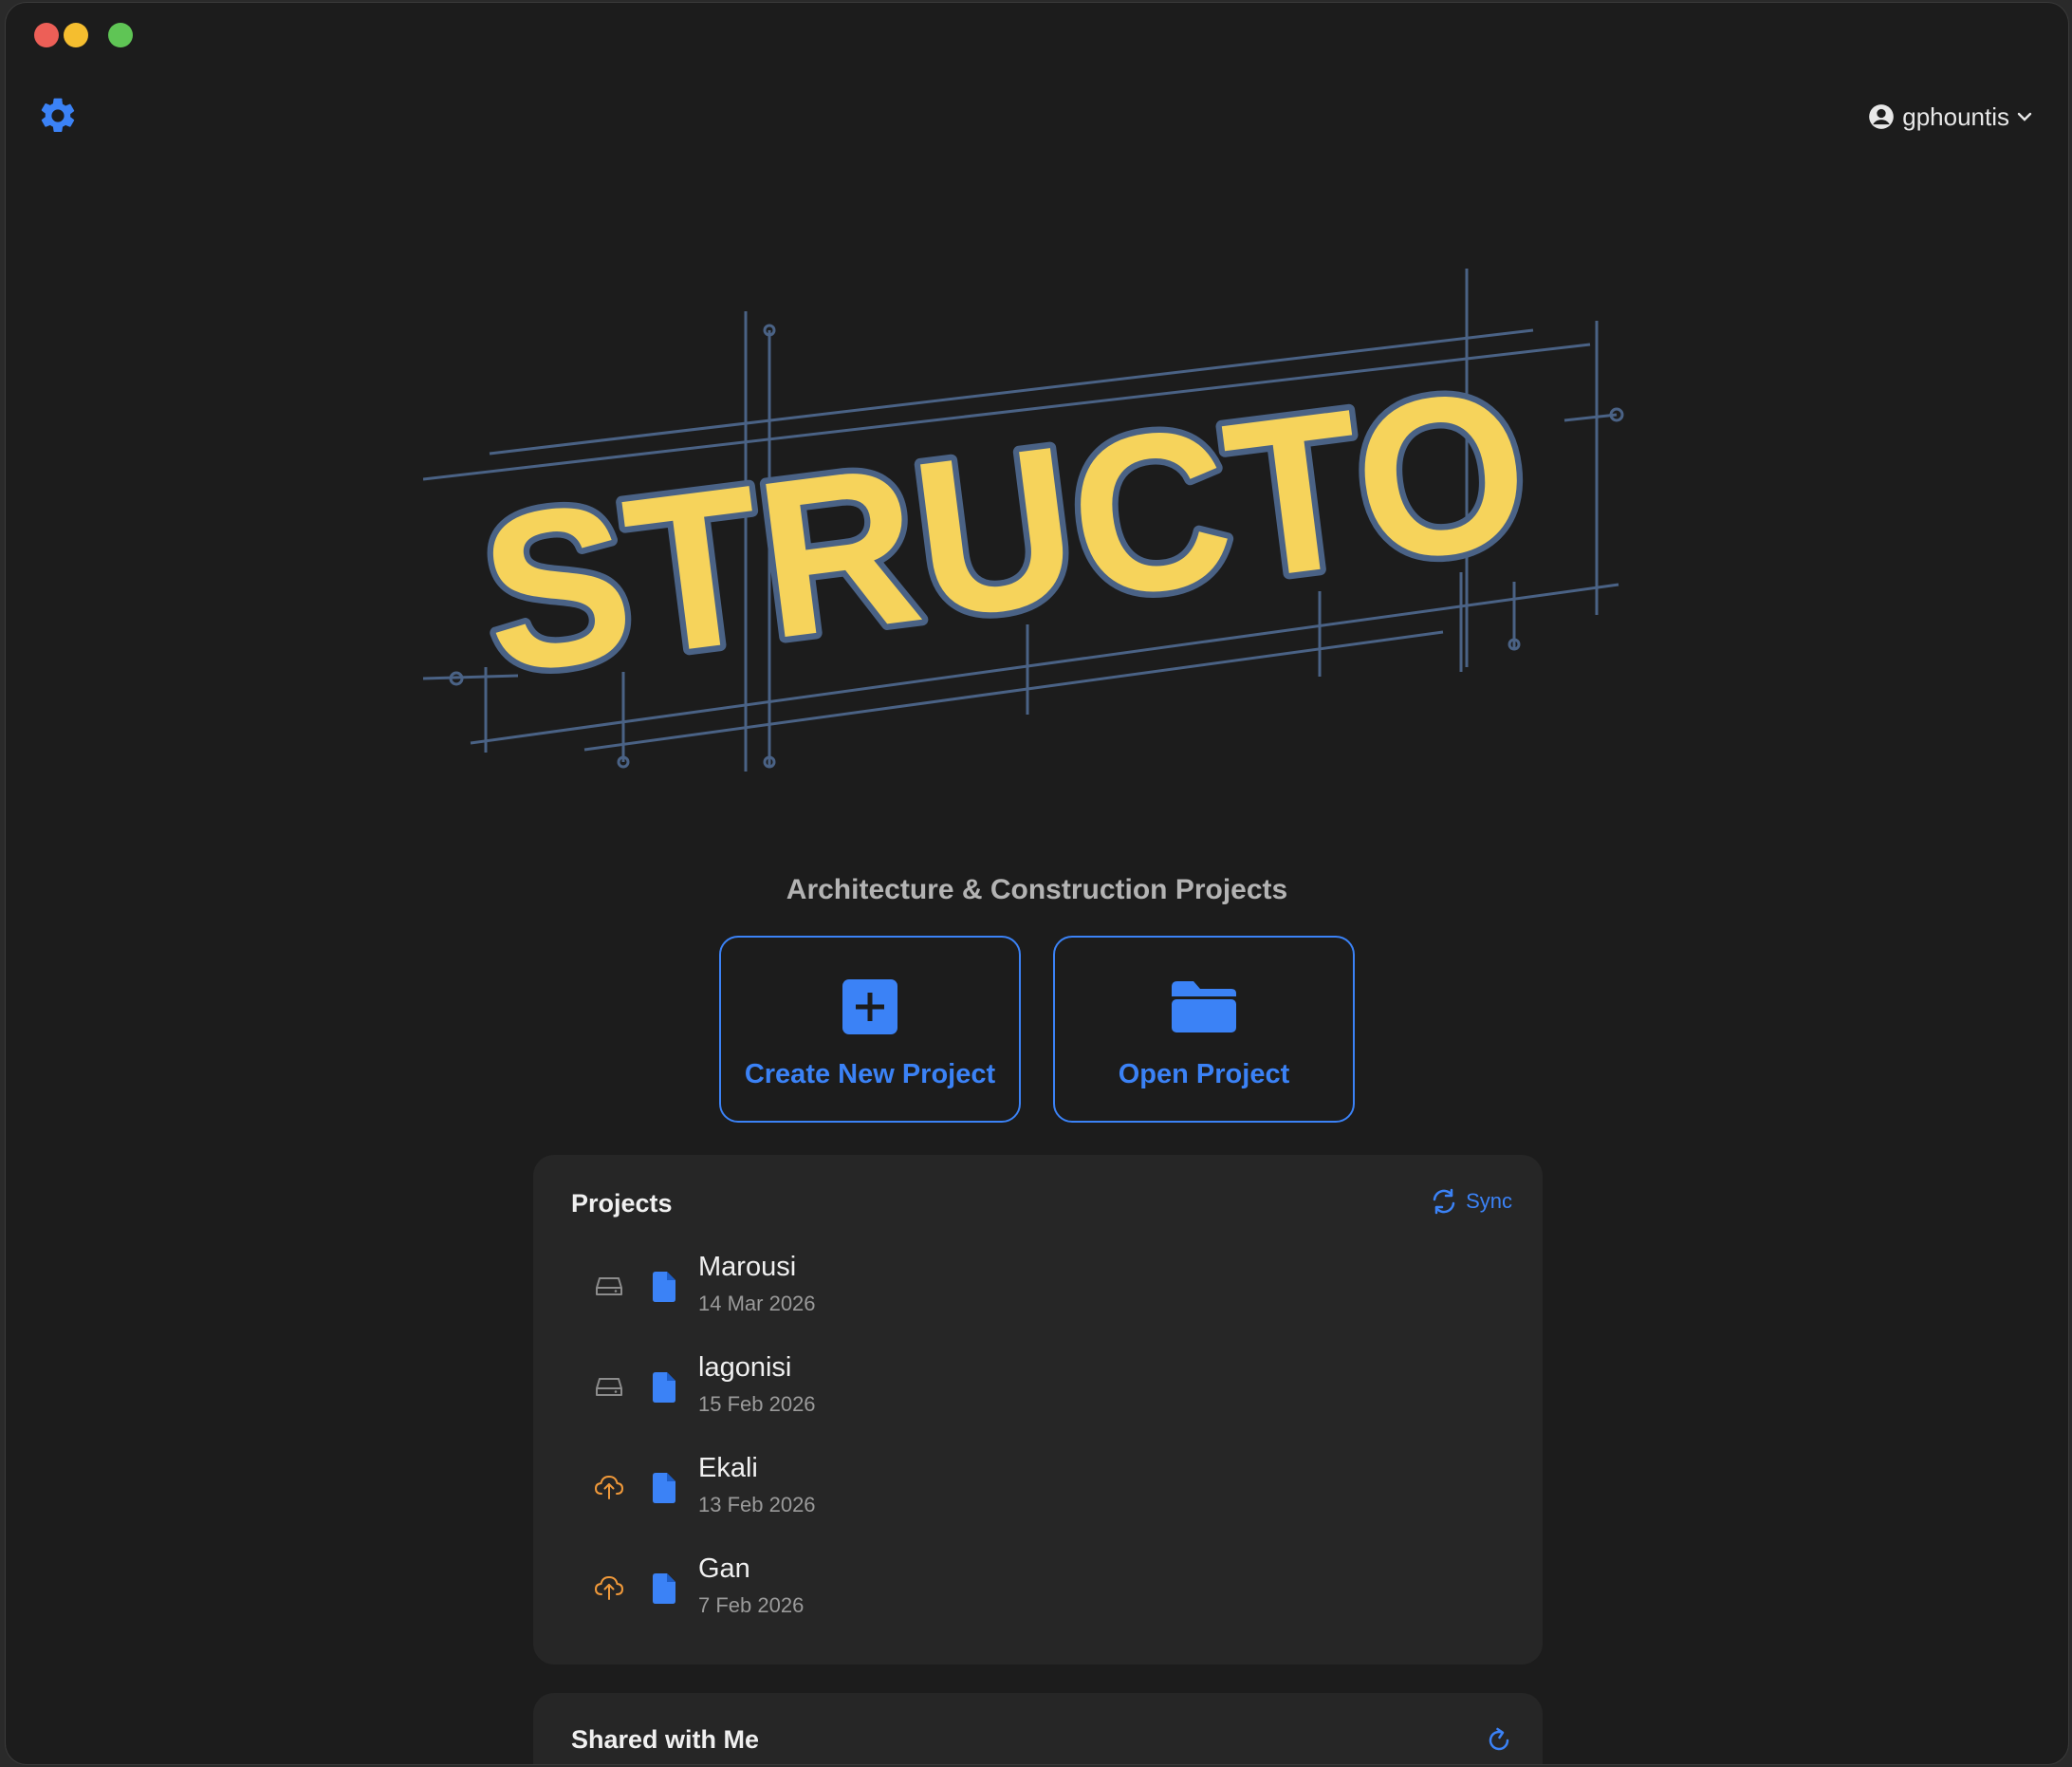  I want to click on username-label: gphountis, so click(1955, 116).